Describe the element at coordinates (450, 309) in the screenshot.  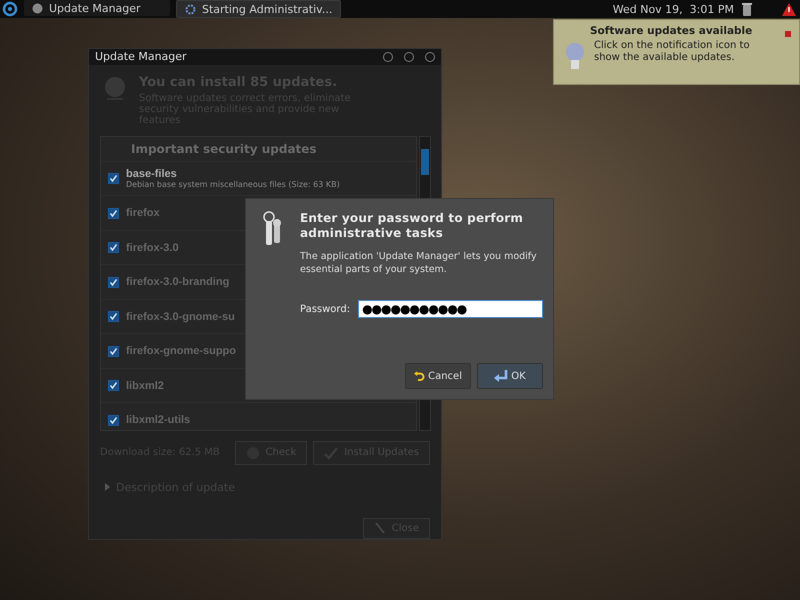
I see `password-field: ●●●●●●●●●●●` at that location.